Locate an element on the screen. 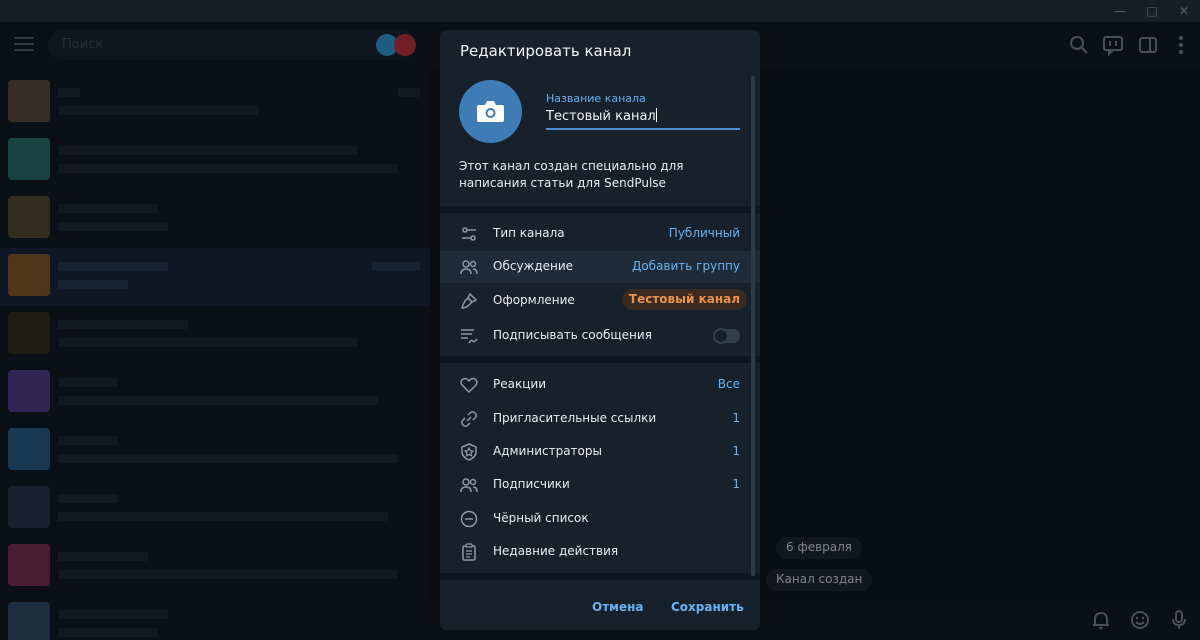 The height and width of the screenshot is (640, 1200). brush-icon is located at coordinates (469, 300).